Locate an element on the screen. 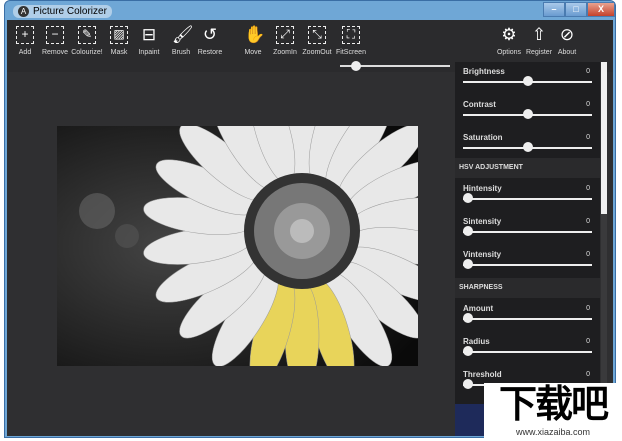  slider-hintensity: Hintensity 0 is located at coordinates (527, 197).